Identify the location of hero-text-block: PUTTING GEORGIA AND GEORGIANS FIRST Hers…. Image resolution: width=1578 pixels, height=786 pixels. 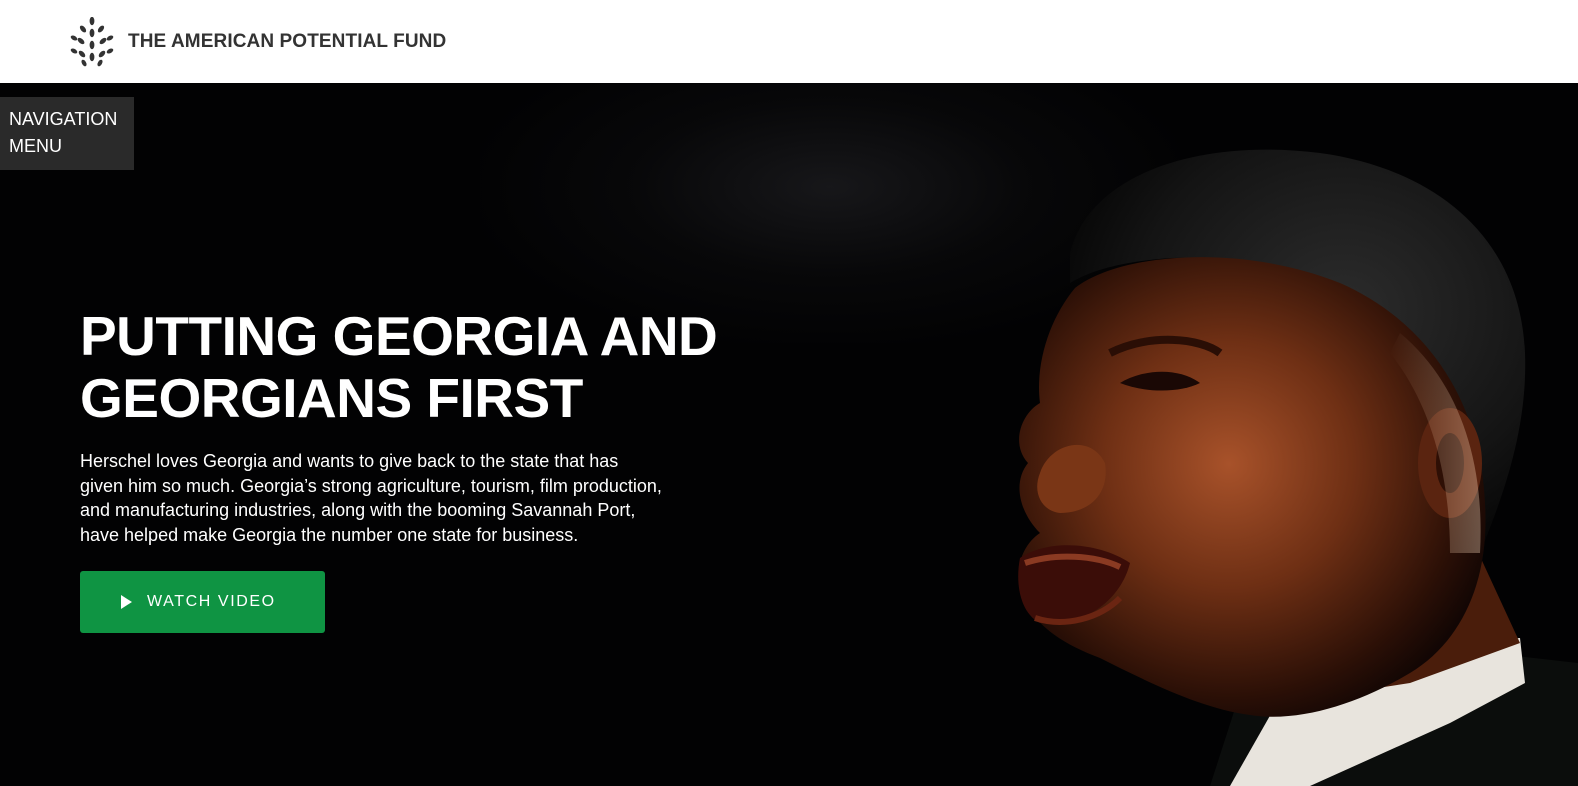
(420, 426).